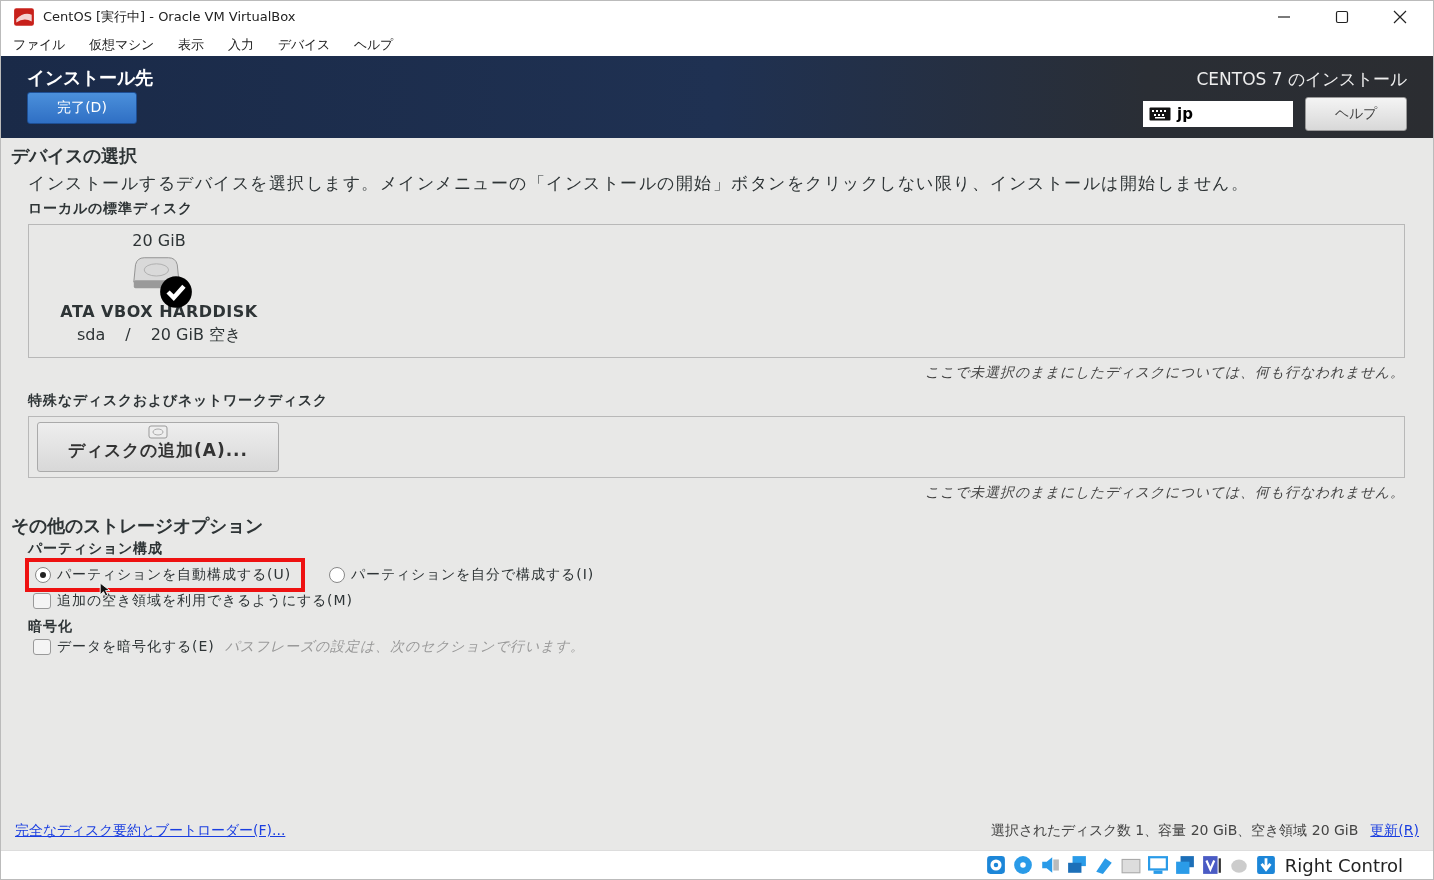  What do you see at coordinates (24, 17) in the screenshot?
I see `app-logo-icon` at bounding box center [24, 17].